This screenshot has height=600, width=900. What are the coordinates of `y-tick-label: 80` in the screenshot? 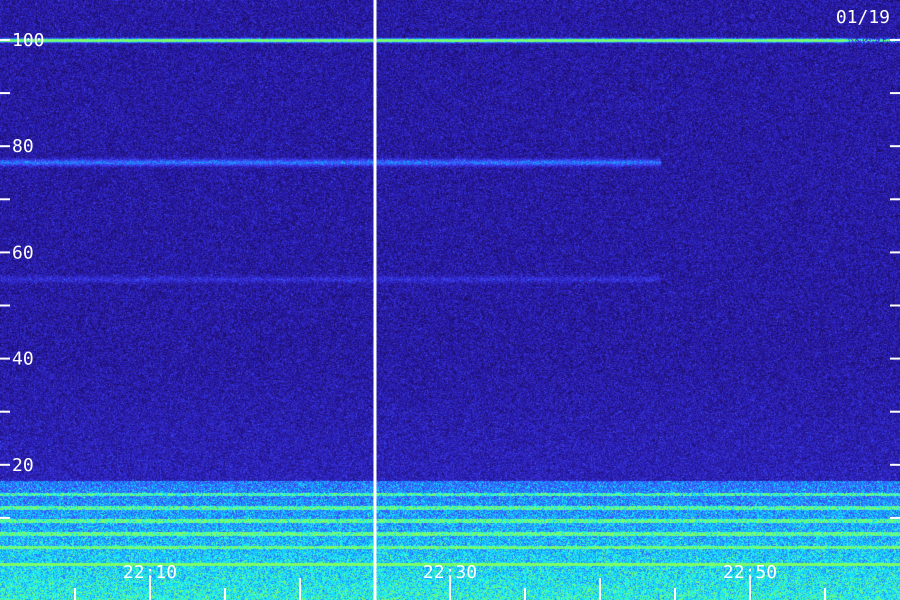 It's located at (23, 146).